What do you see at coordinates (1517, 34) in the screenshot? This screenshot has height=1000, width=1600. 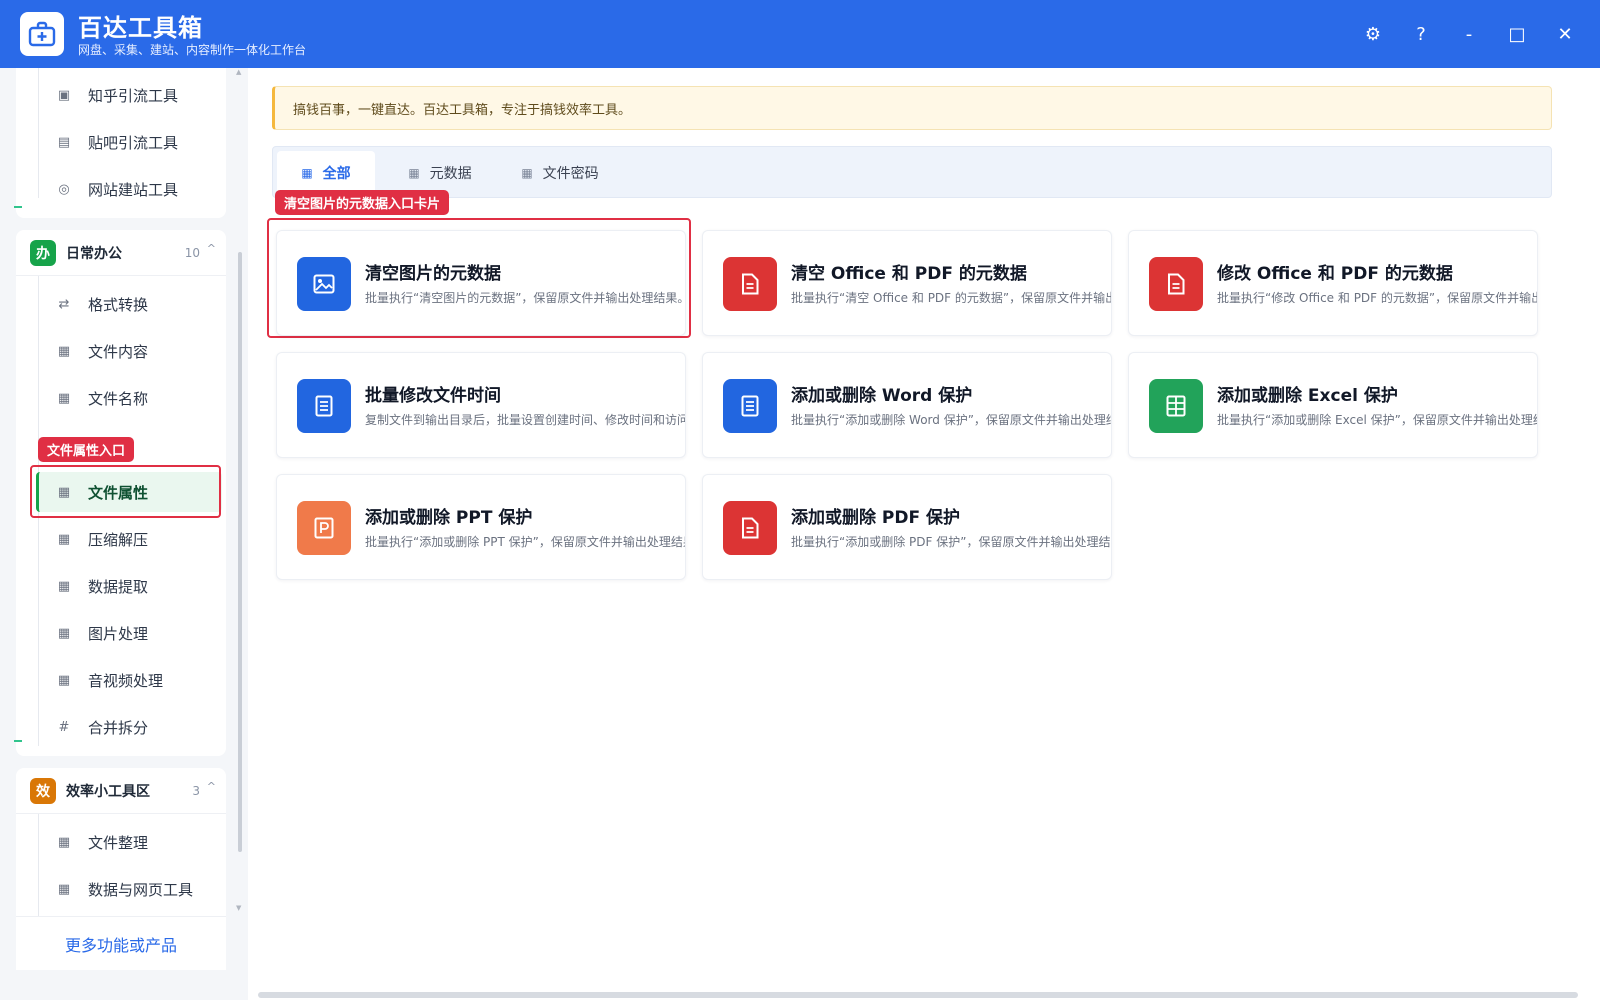 I see `maximize-button: □` at bounding box center [1517, 34].